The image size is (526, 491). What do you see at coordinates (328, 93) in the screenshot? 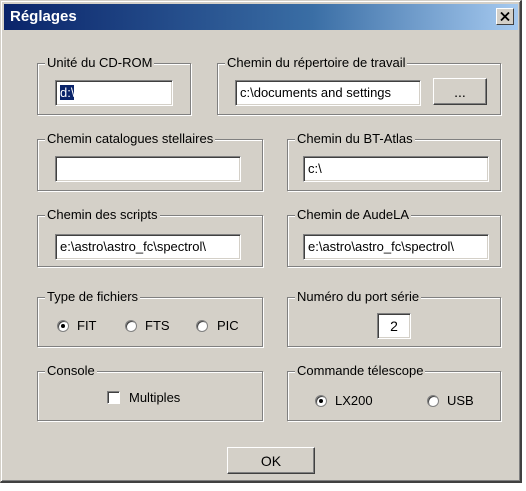
I see `workdir-input: c:\documents and settings` at bounding box center [328, 93].